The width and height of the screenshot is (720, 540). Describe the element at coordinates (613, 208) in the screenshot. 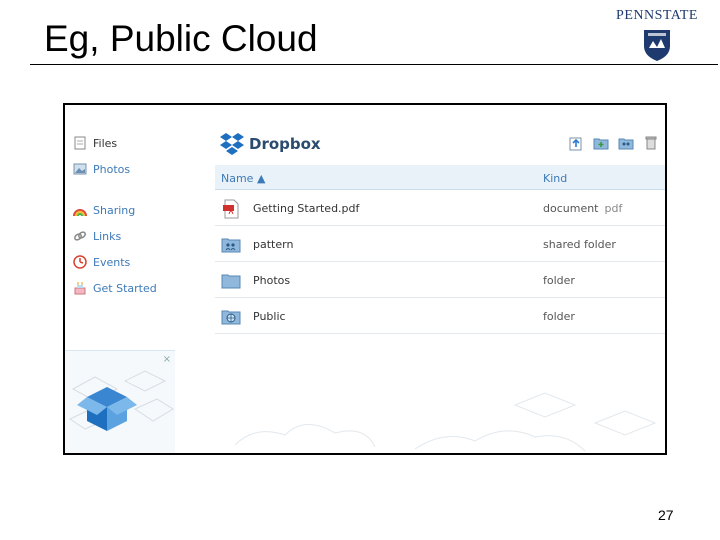

I see `file-extension: pdf` at that location.